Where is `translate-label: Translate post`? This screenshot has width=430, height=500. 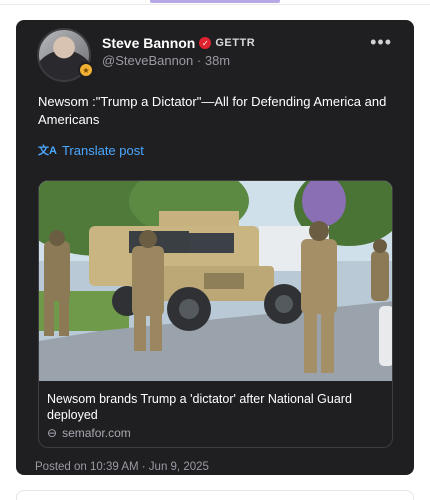 translate-label: Translate post is located at coordinates (102, 150).